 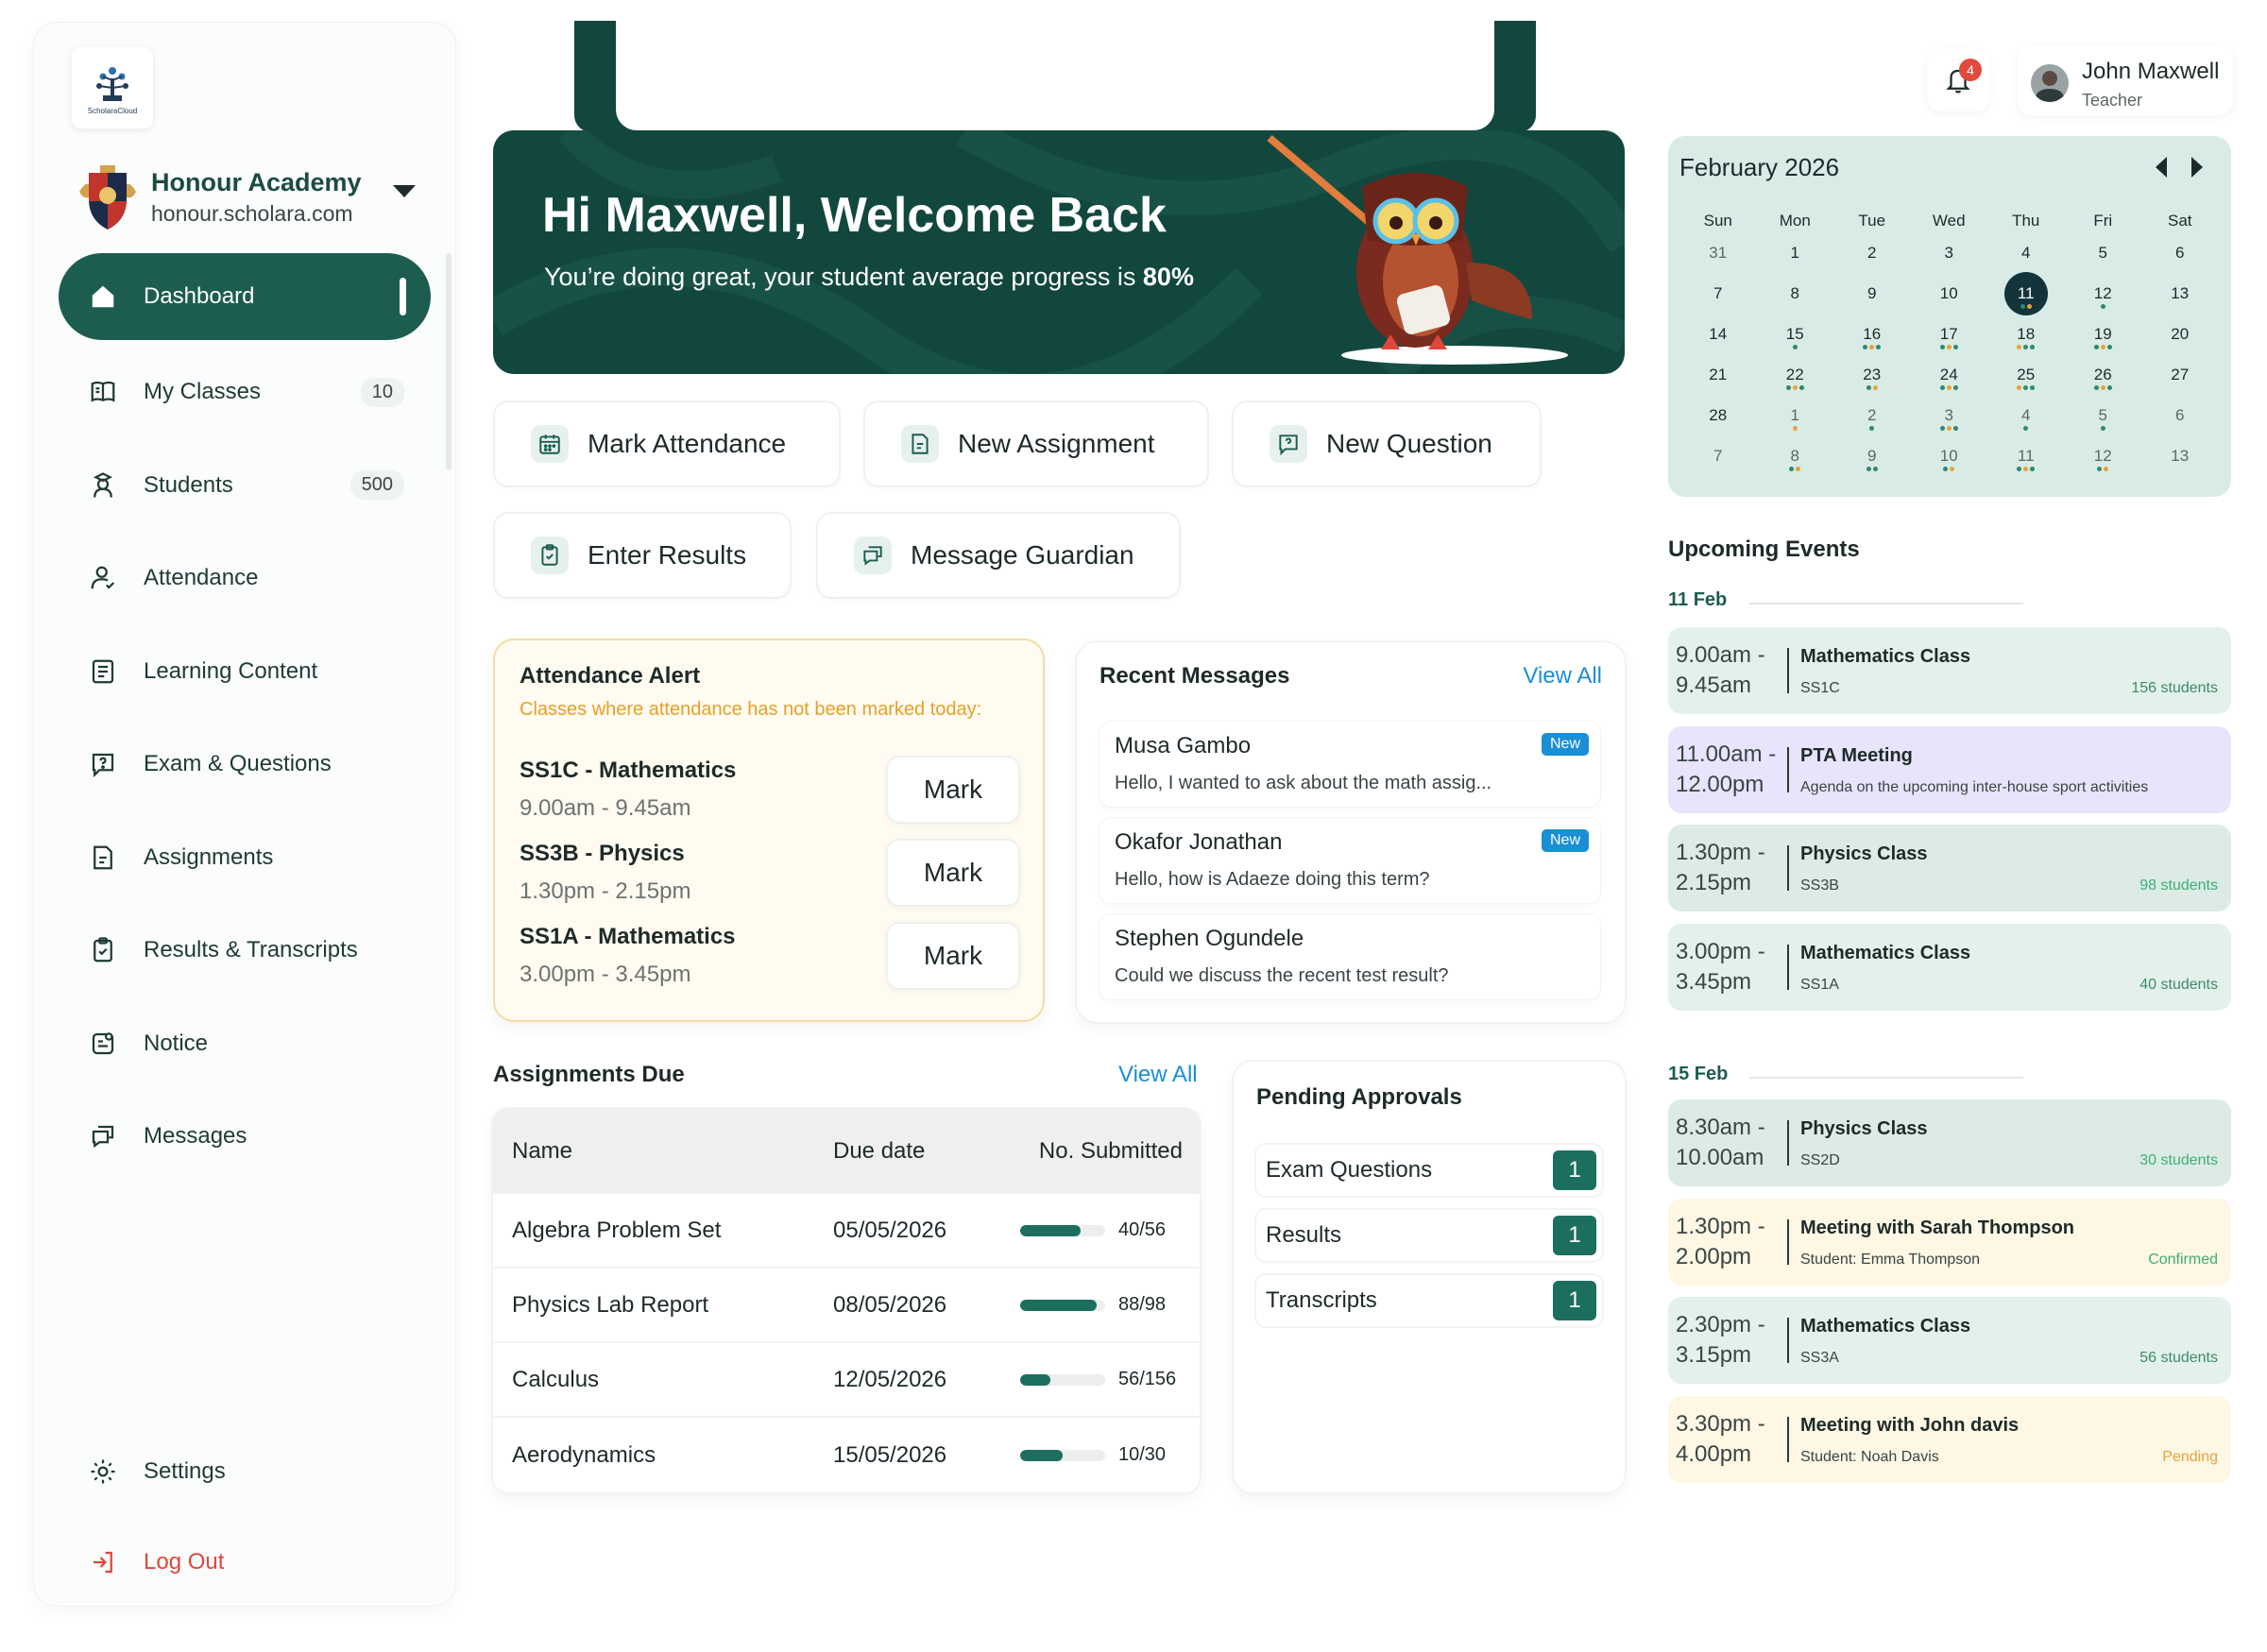 I want to click on calendar-day: 16, so click(x=1872, y=332).